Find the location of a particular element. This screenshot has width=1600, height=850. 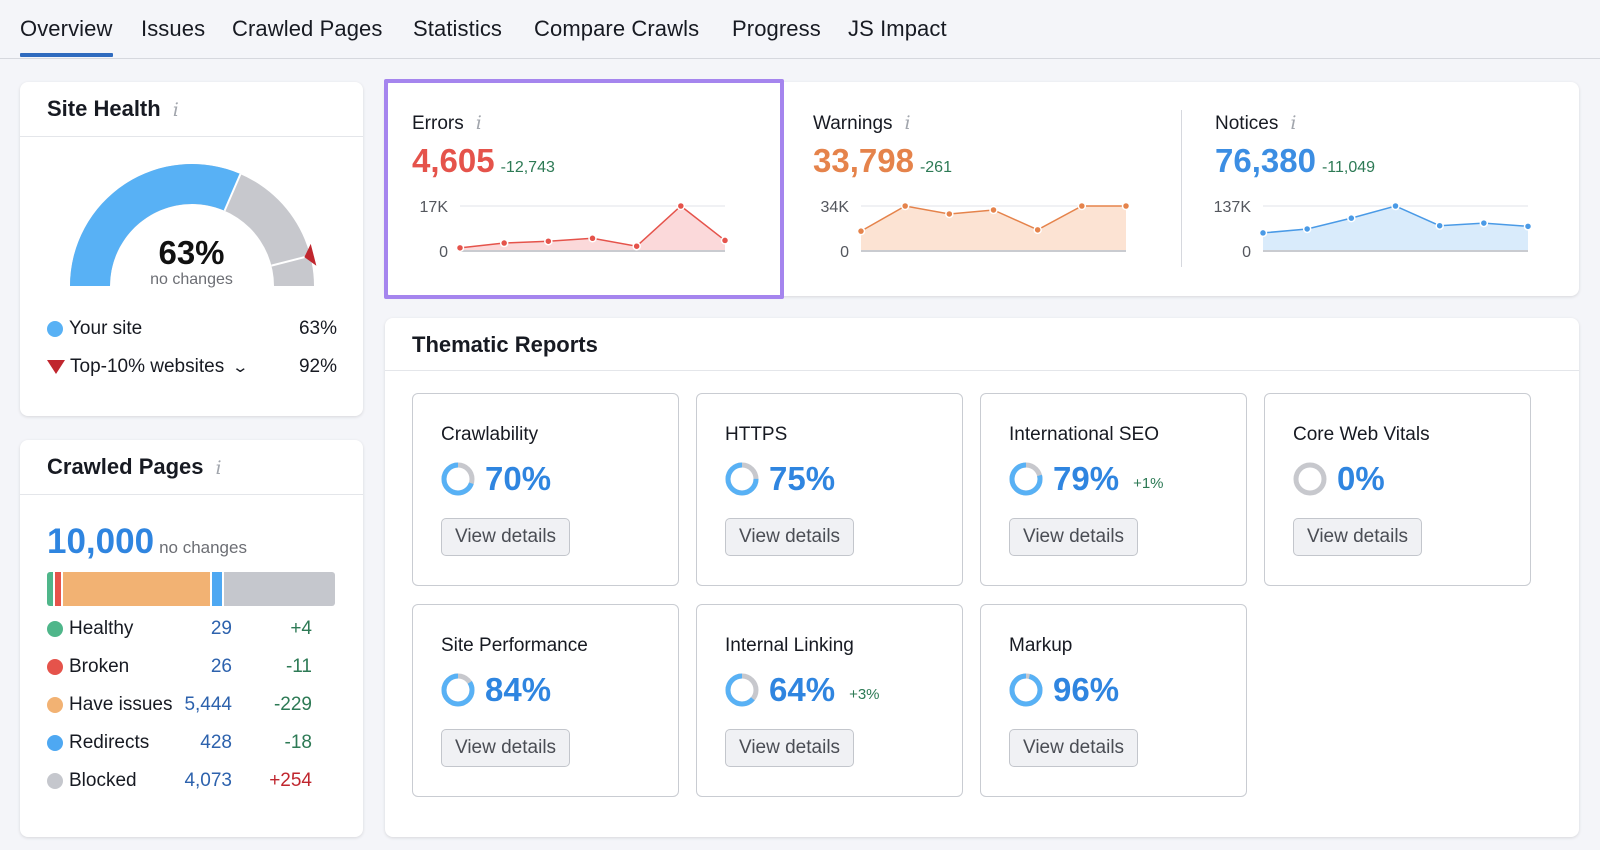

crawled-pages-row-blocked: Blocked 4,073 +254 is located at coordinates (179, 781).